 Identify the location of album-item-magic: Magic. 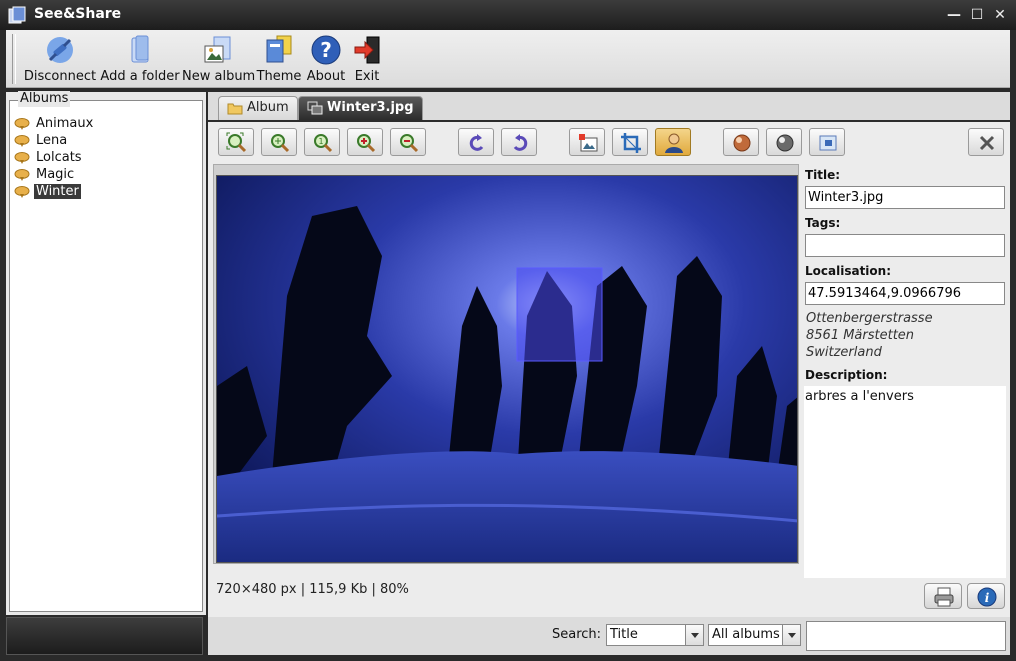
(54, 174).